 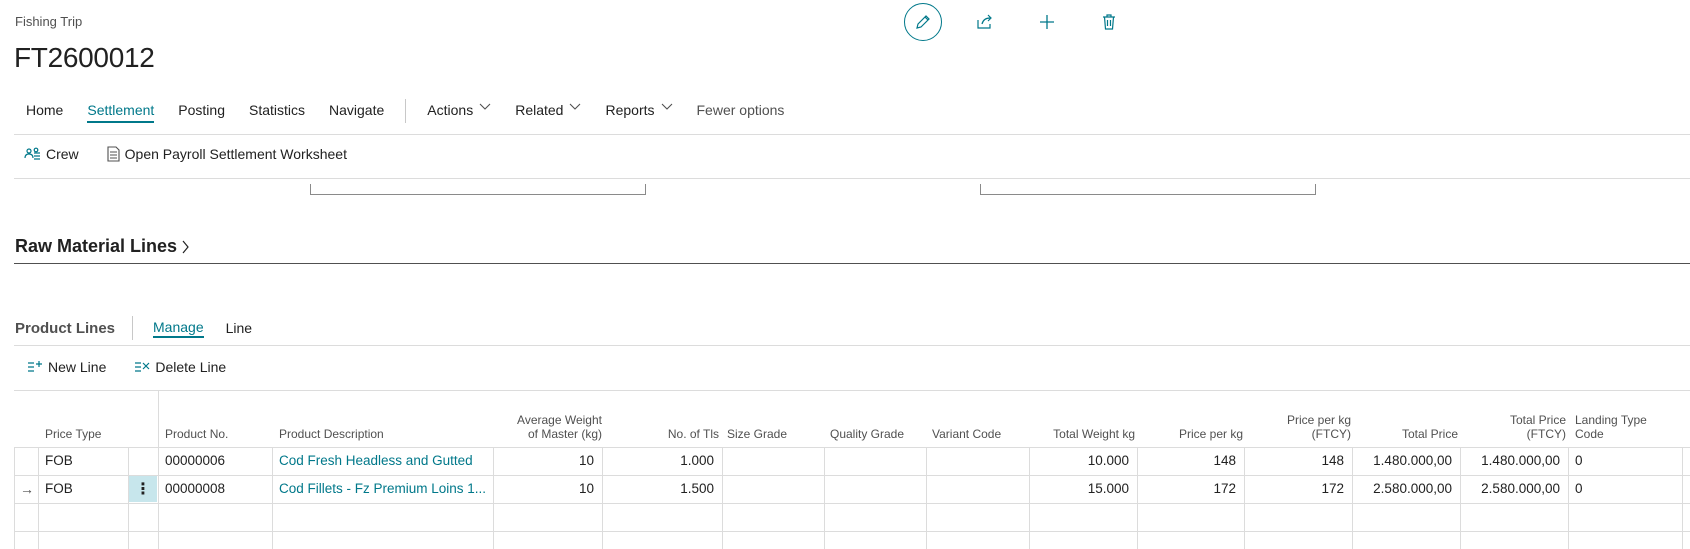 I want to click on no-of-tls-cell: 1.000, so click(x=661, y=461).